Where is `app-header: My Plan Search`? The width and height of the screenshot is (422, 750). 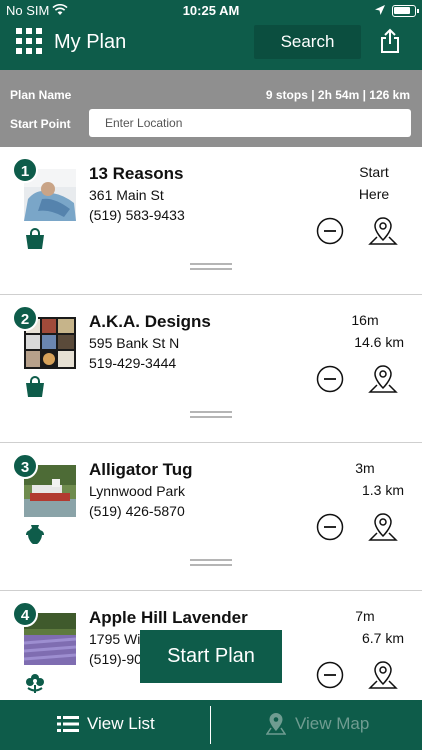 app-header: My Plan Search is located at coordinates (211, 46).